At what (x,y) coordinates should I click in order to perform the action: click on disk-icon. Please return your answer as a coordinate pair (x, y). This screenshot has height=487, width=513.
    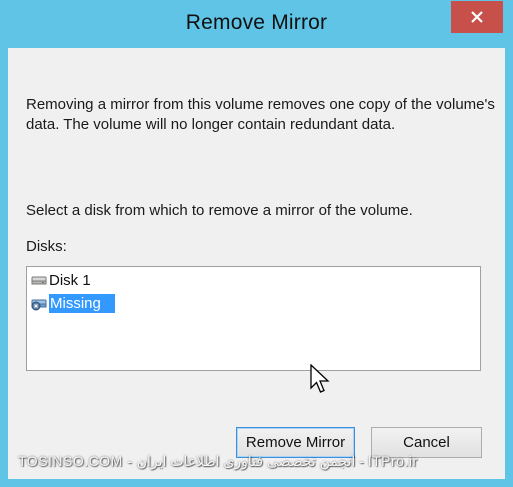
    Looking at the image, I should click on (39, 280).